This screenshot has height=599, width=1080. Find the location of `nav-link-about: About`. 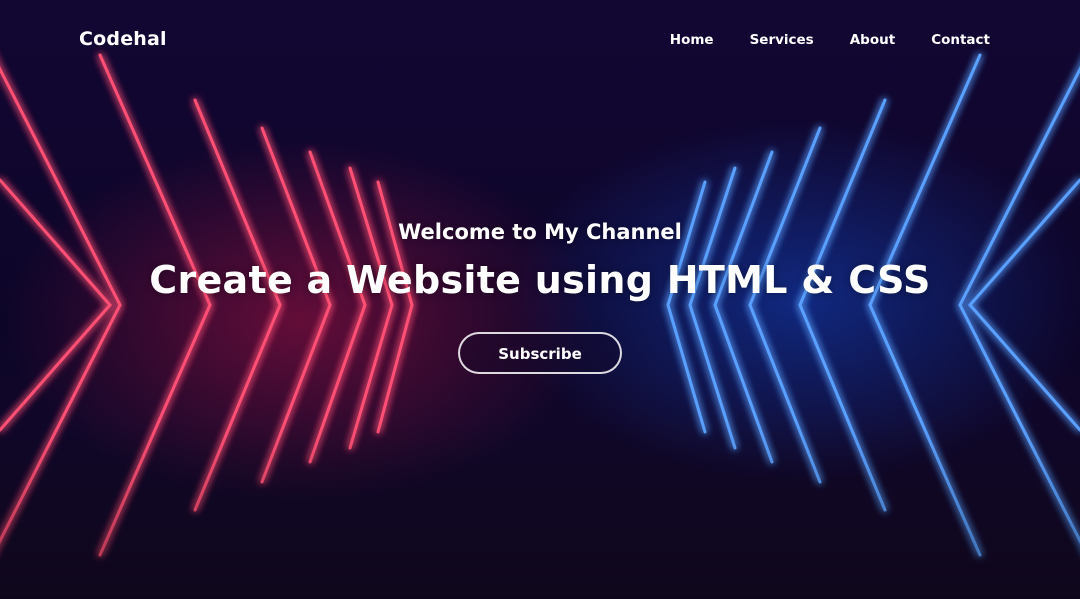

nav-link-about: About is located at coordinates (872, 40).